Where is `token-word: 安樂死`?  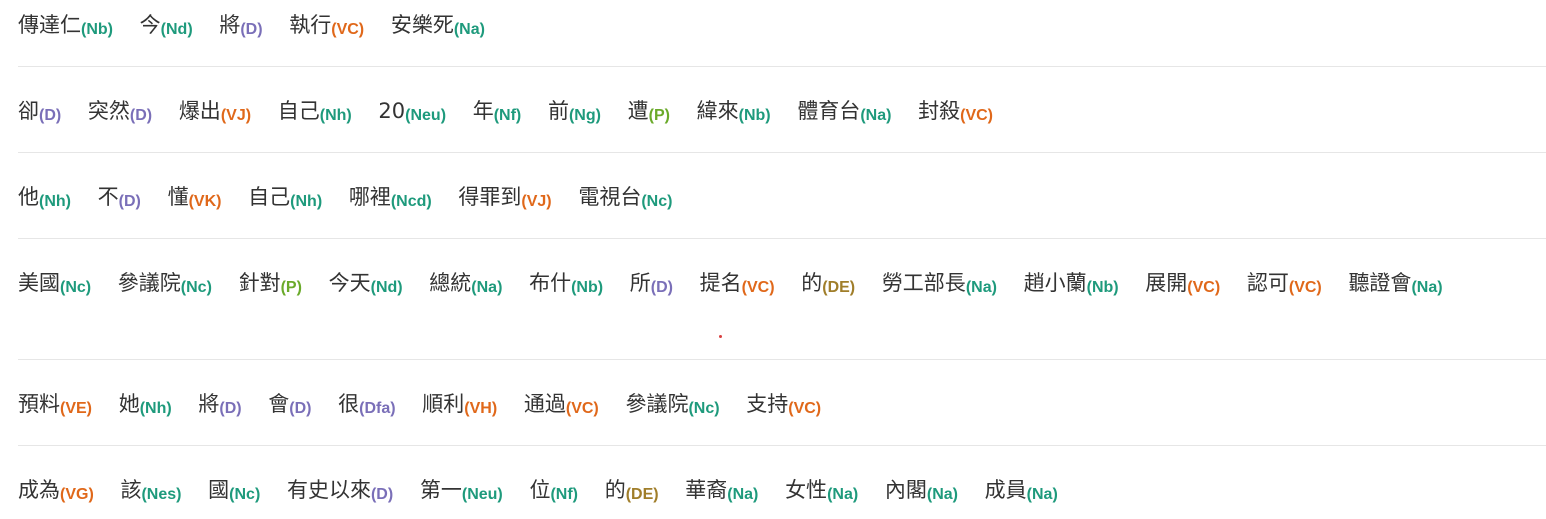
token-word: 安樂死 is located at coordinates (422, 25).